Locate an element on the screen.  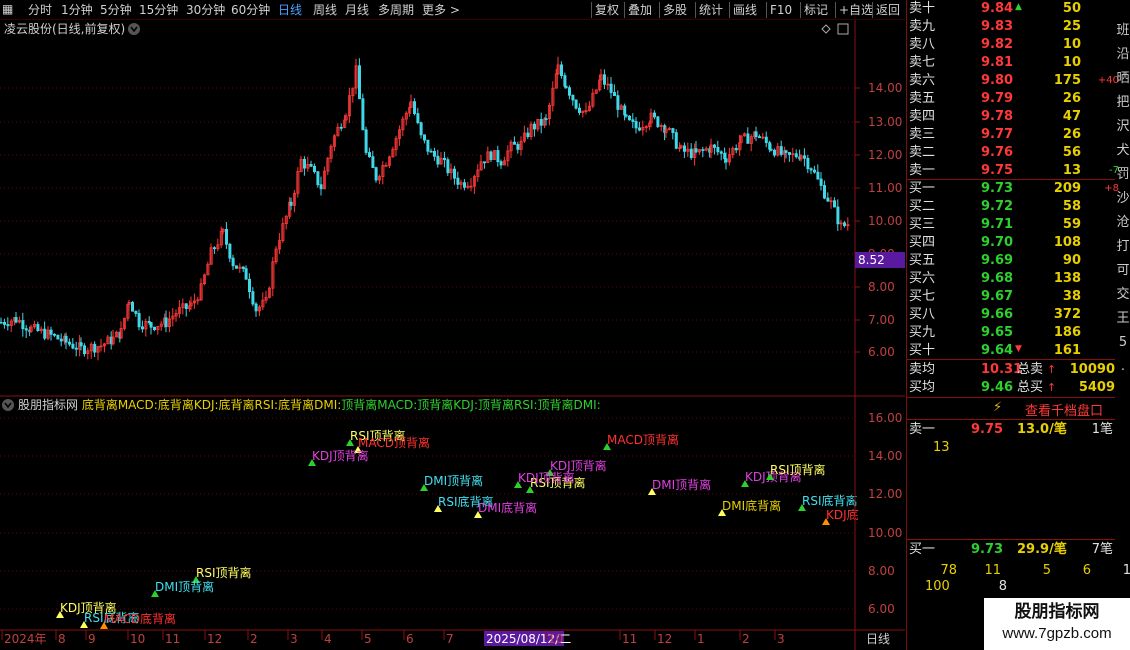
period-tab-3: 15分钟 is located at coordinates (158, 10).